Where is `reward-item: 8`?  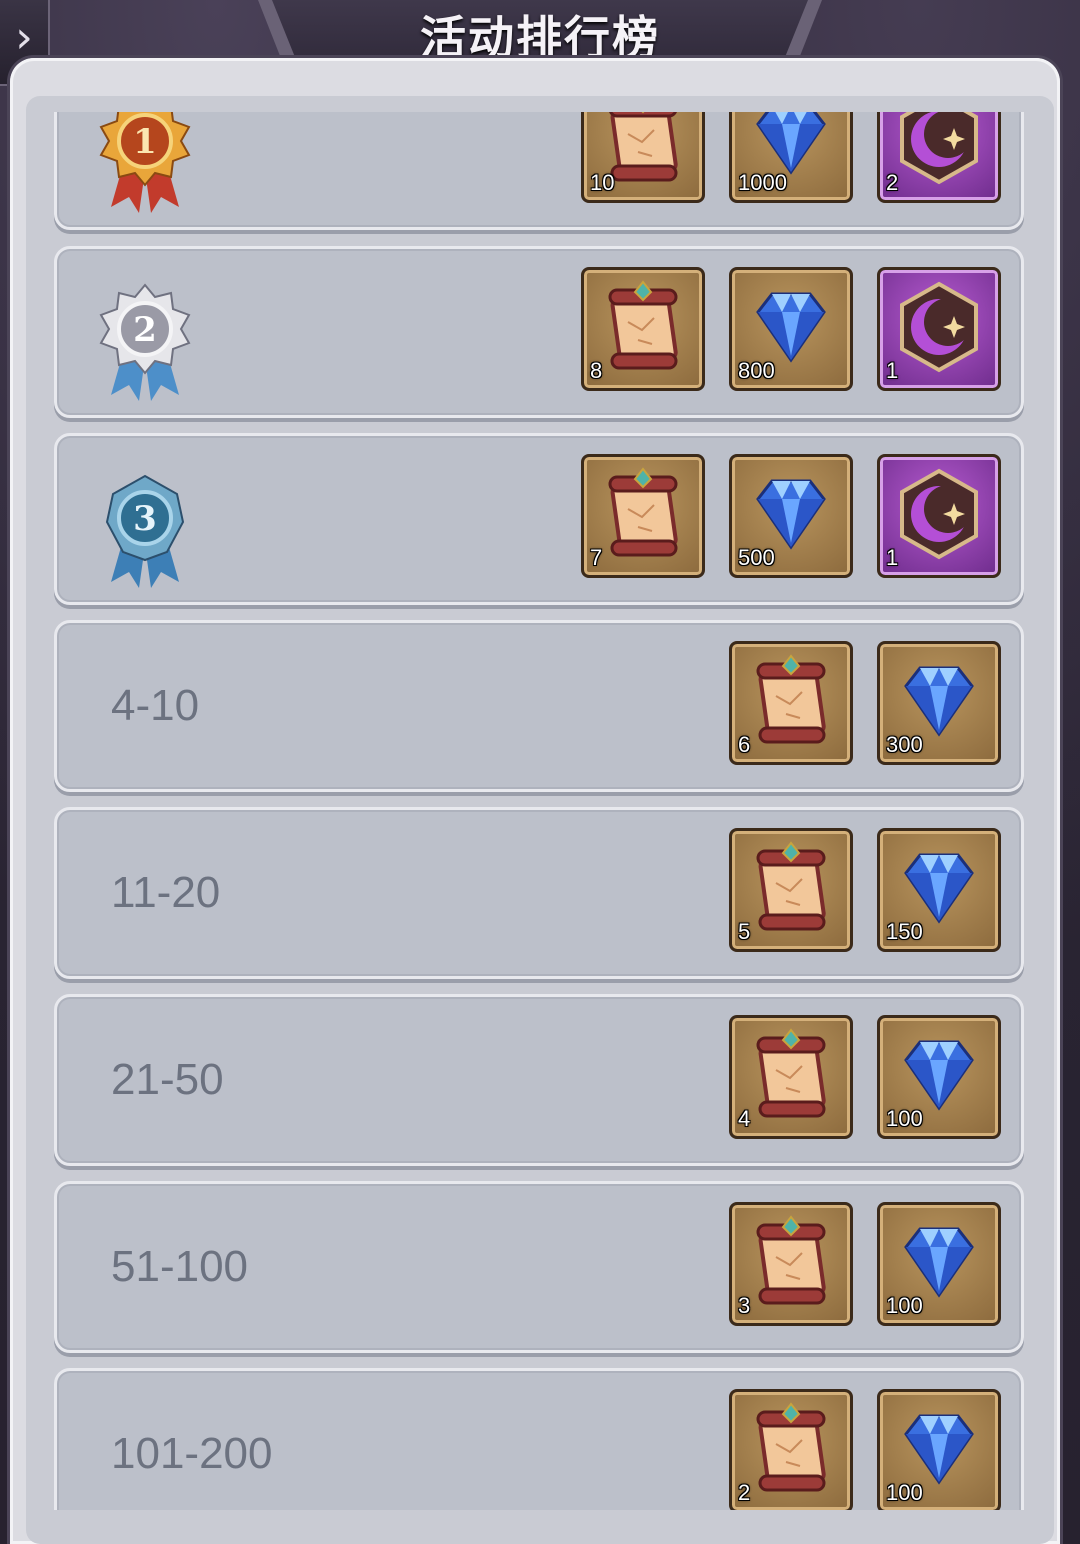 reward-item: 8 is located at coordinates (643, 329).